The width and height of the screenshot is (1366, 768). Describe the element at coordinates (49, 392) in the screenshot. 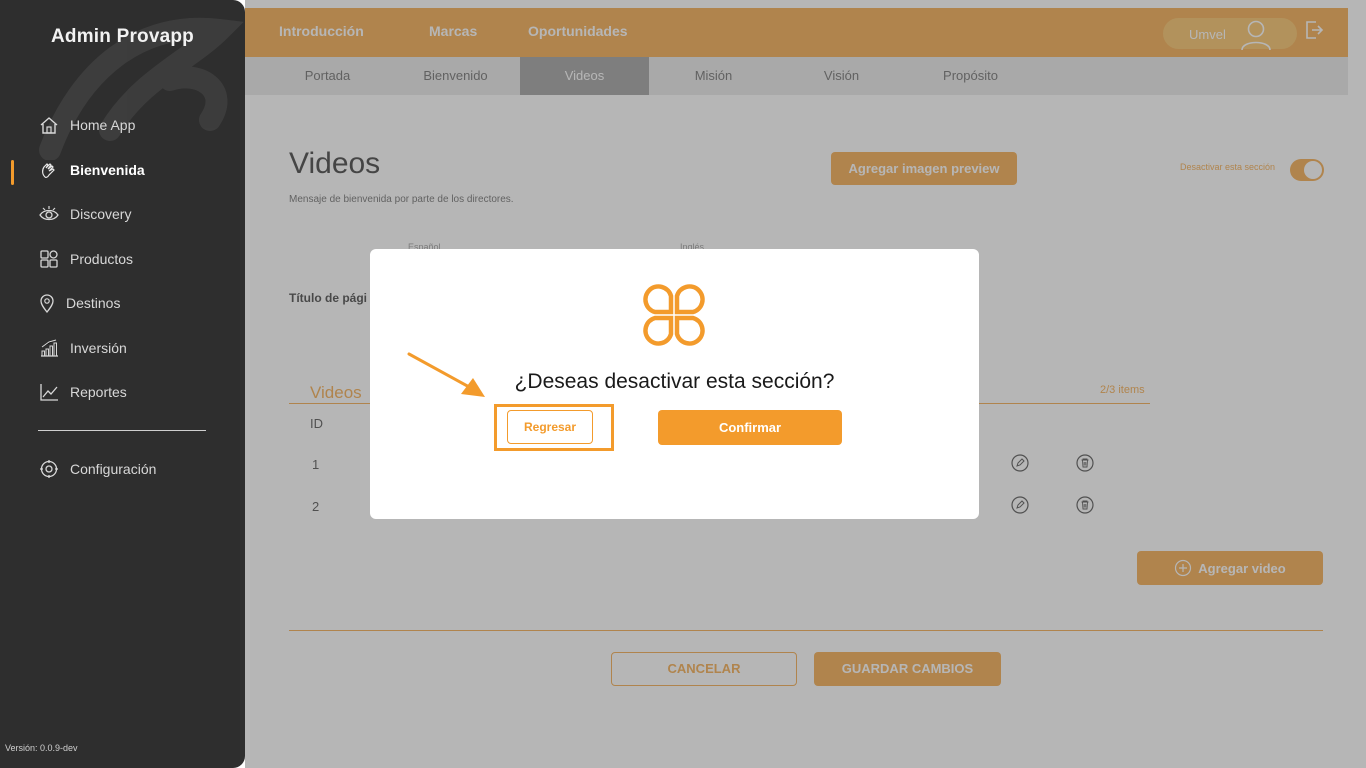

I see `line-chart-icon` at that location.